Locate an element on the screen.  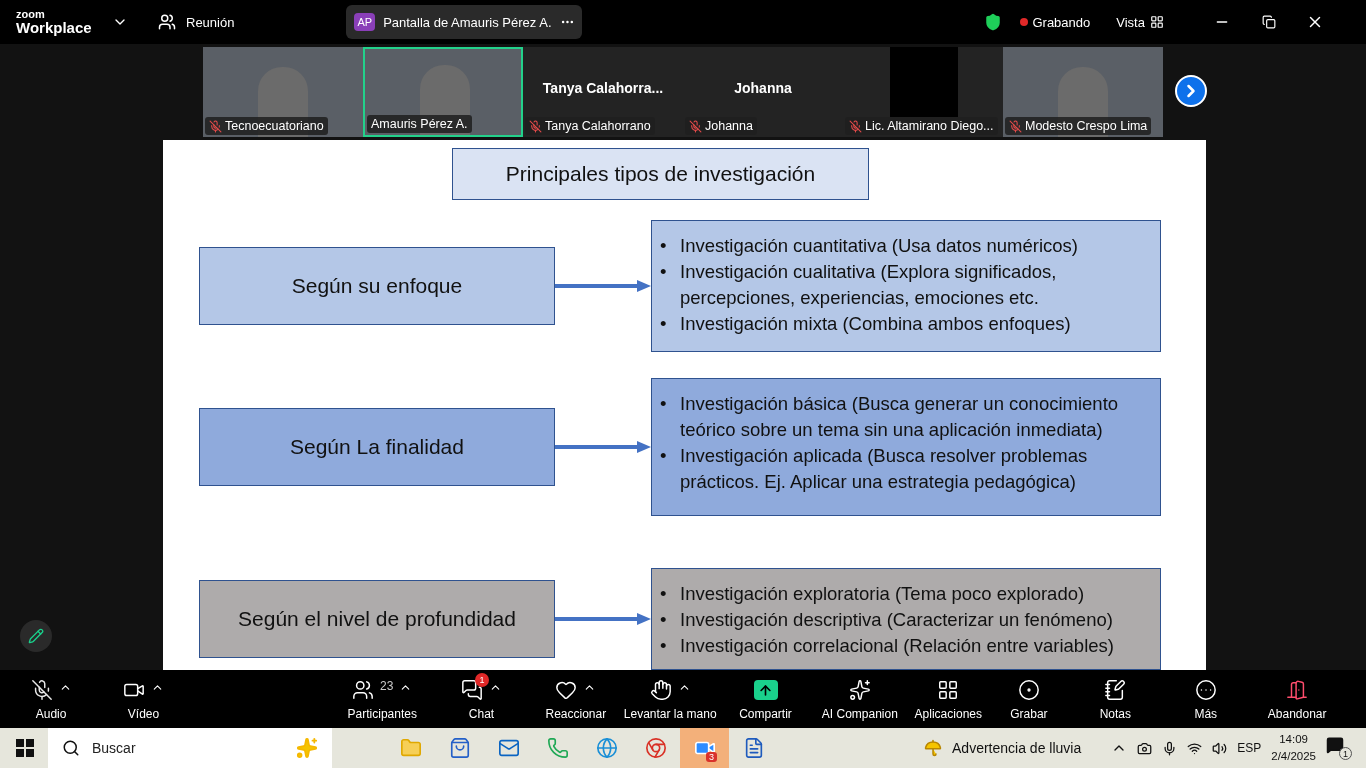
category-box: Según su enfoque is located at coordinates (377, 286).